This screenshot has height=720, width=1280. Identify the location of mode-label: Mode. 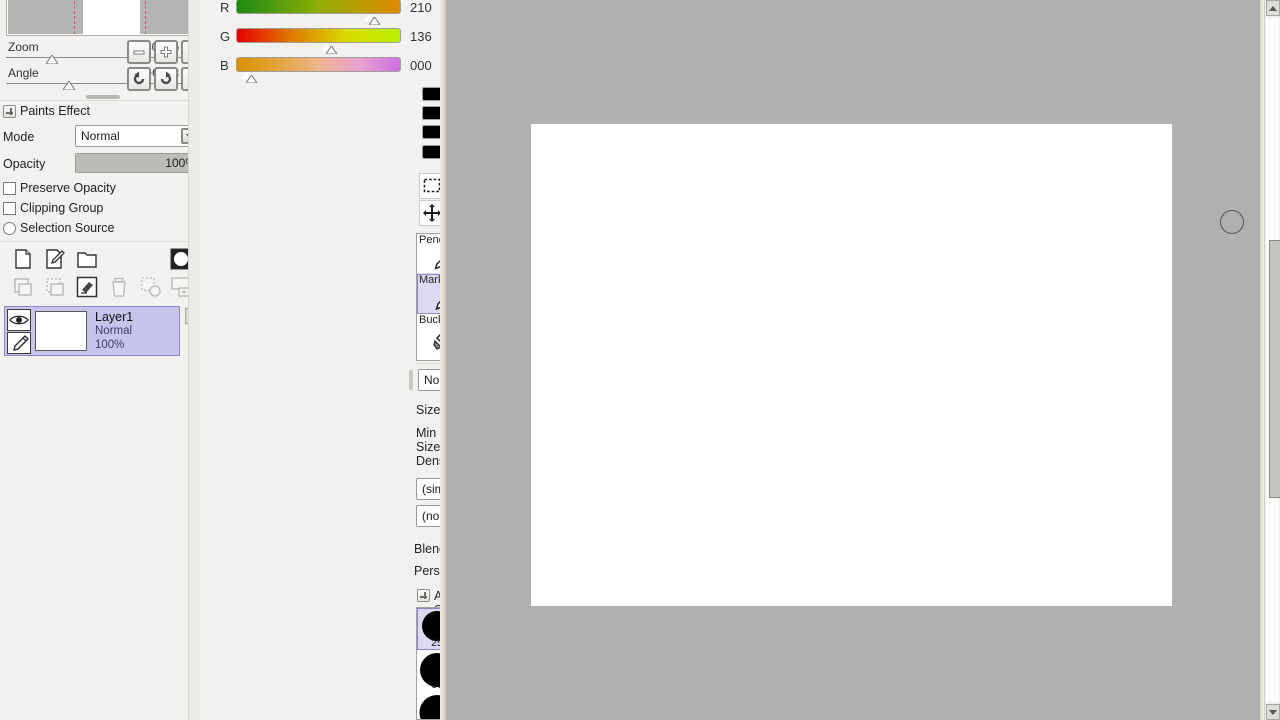
(19, 137).